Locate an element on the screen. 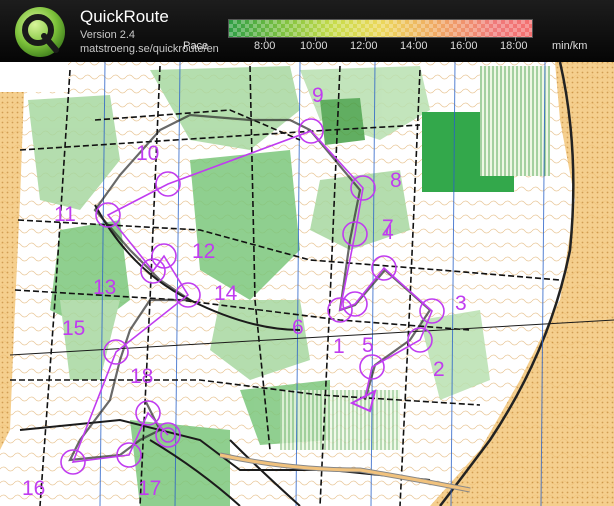  control-label-11: 11 is located at coordinates (65, 214).